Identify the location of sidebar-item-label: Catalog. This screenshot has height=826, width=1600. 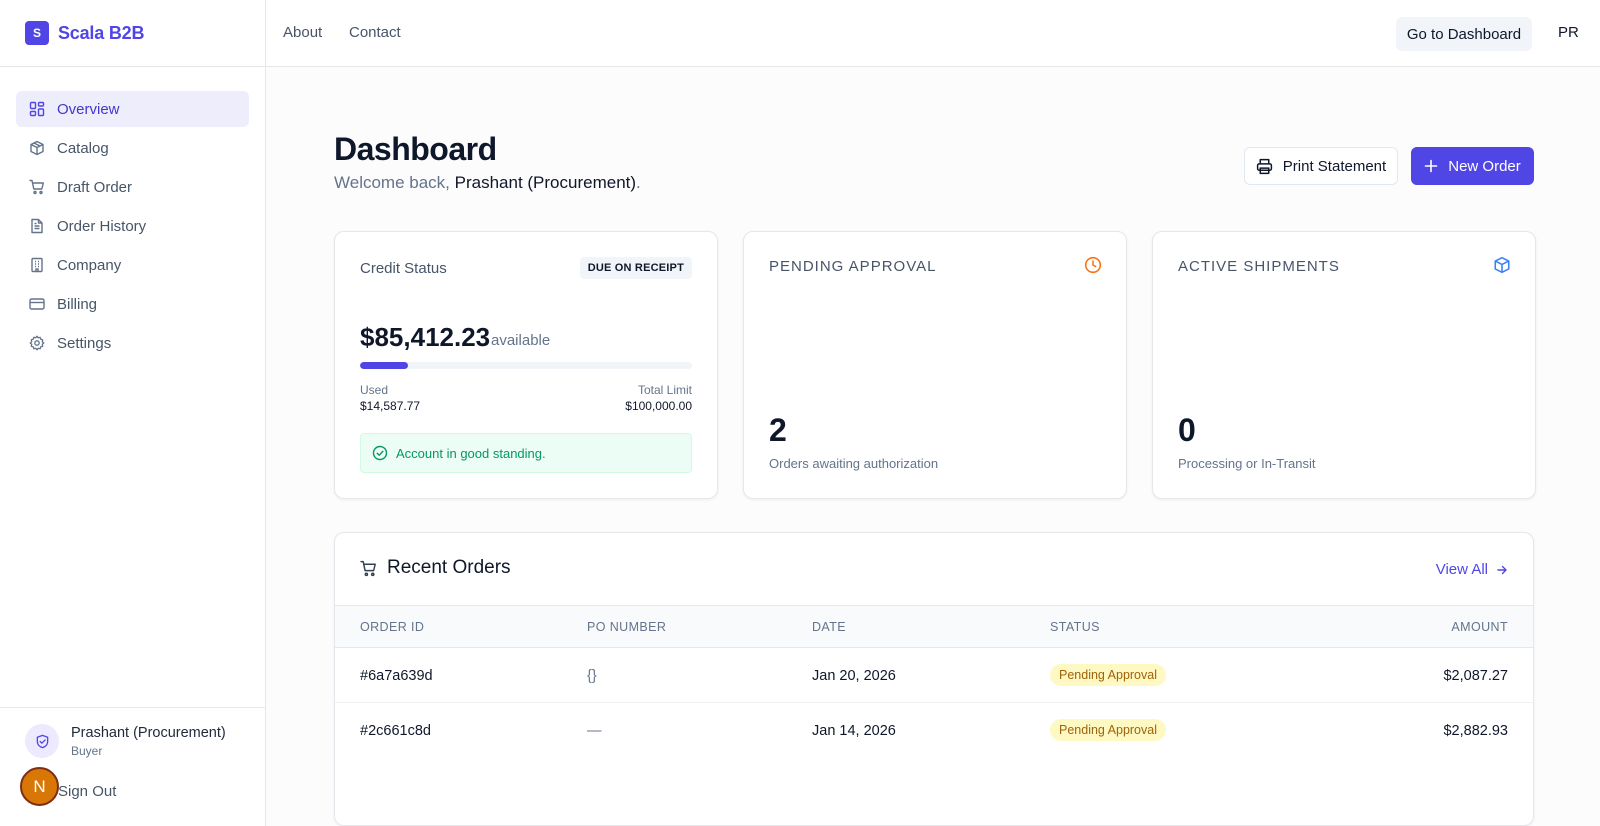
(83, 148).